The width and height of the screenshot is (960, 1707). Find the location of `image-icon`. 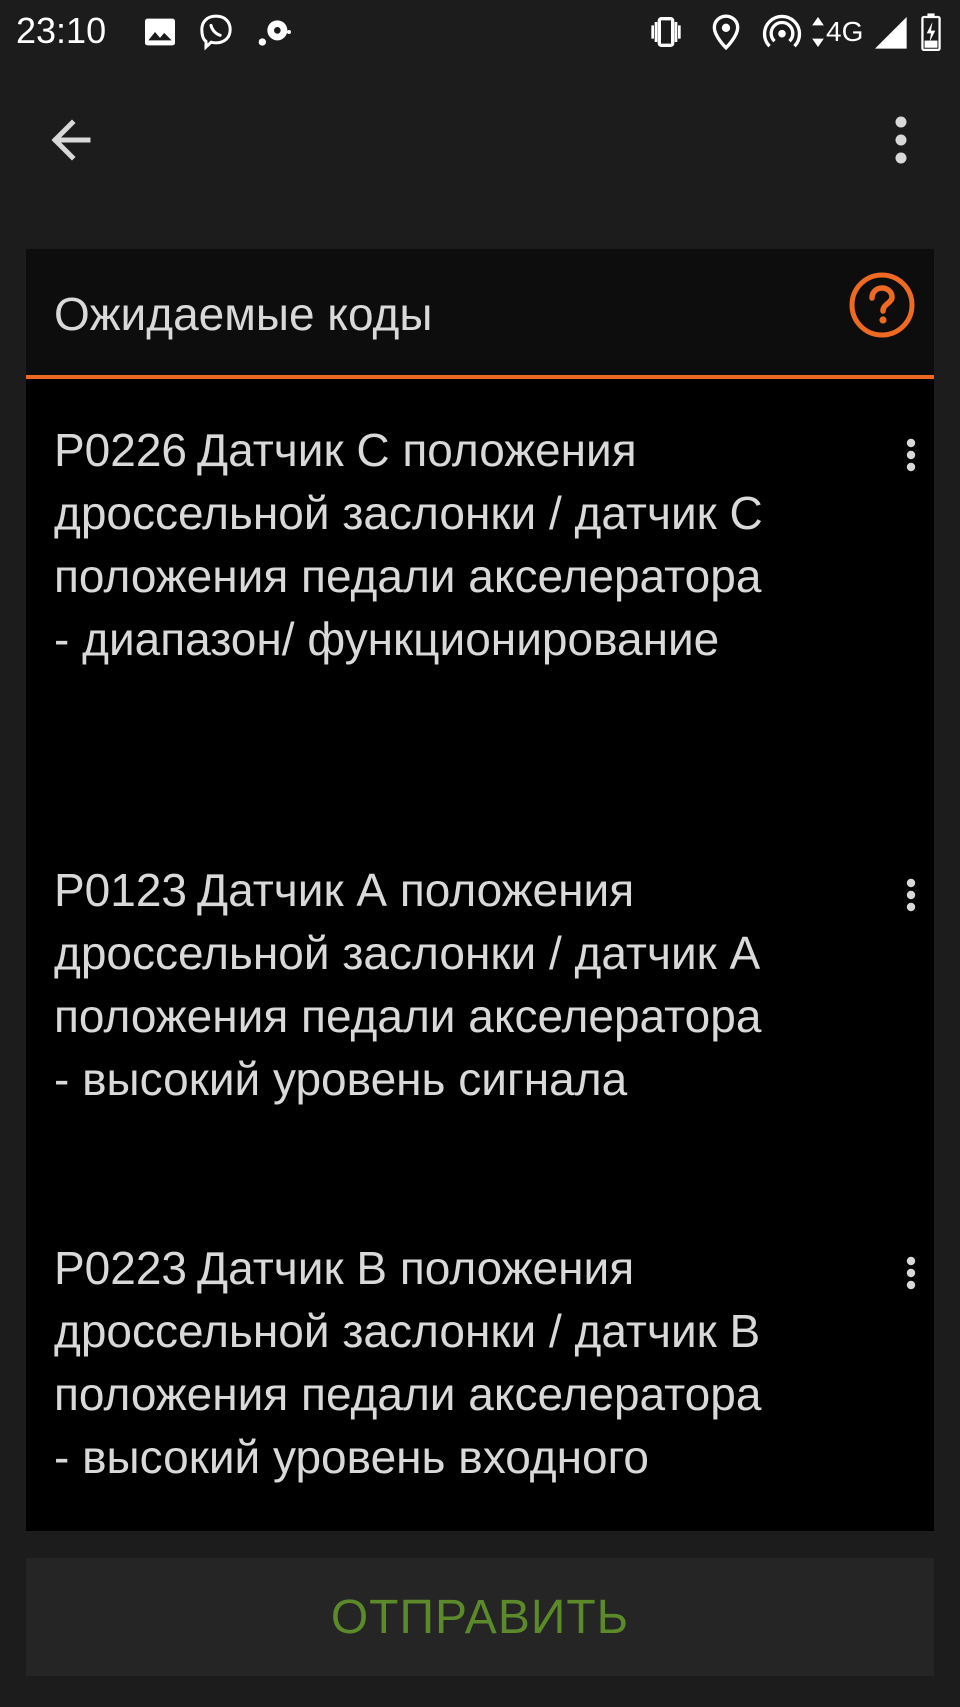

image-icon is located at coordinates (160, 32).